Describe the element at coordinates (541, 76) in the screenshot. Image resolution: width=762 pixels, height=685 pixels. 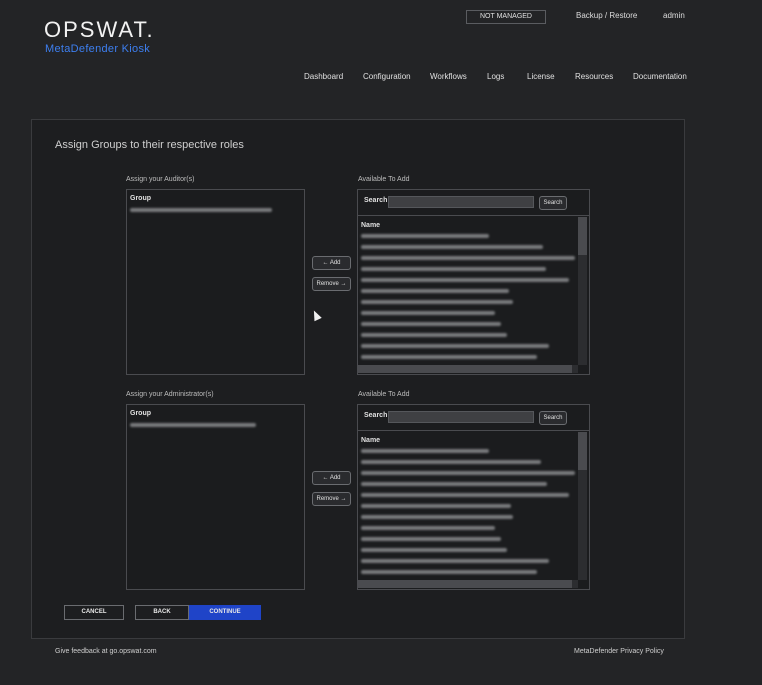
I see `nav-license: License` at that location.